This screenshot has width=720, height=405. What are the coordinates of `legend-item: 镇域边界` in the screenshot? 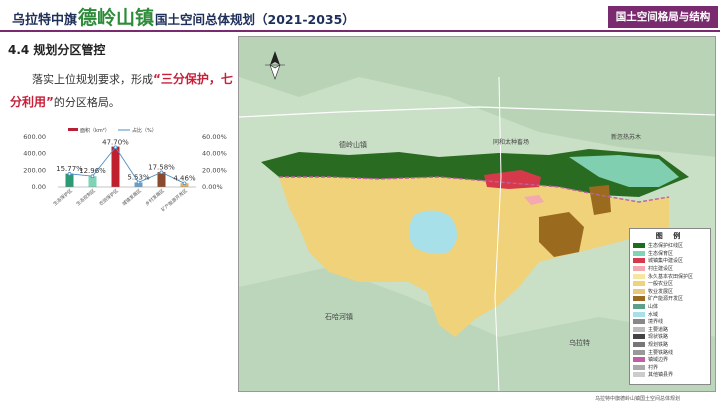 It's located at (670, 360).